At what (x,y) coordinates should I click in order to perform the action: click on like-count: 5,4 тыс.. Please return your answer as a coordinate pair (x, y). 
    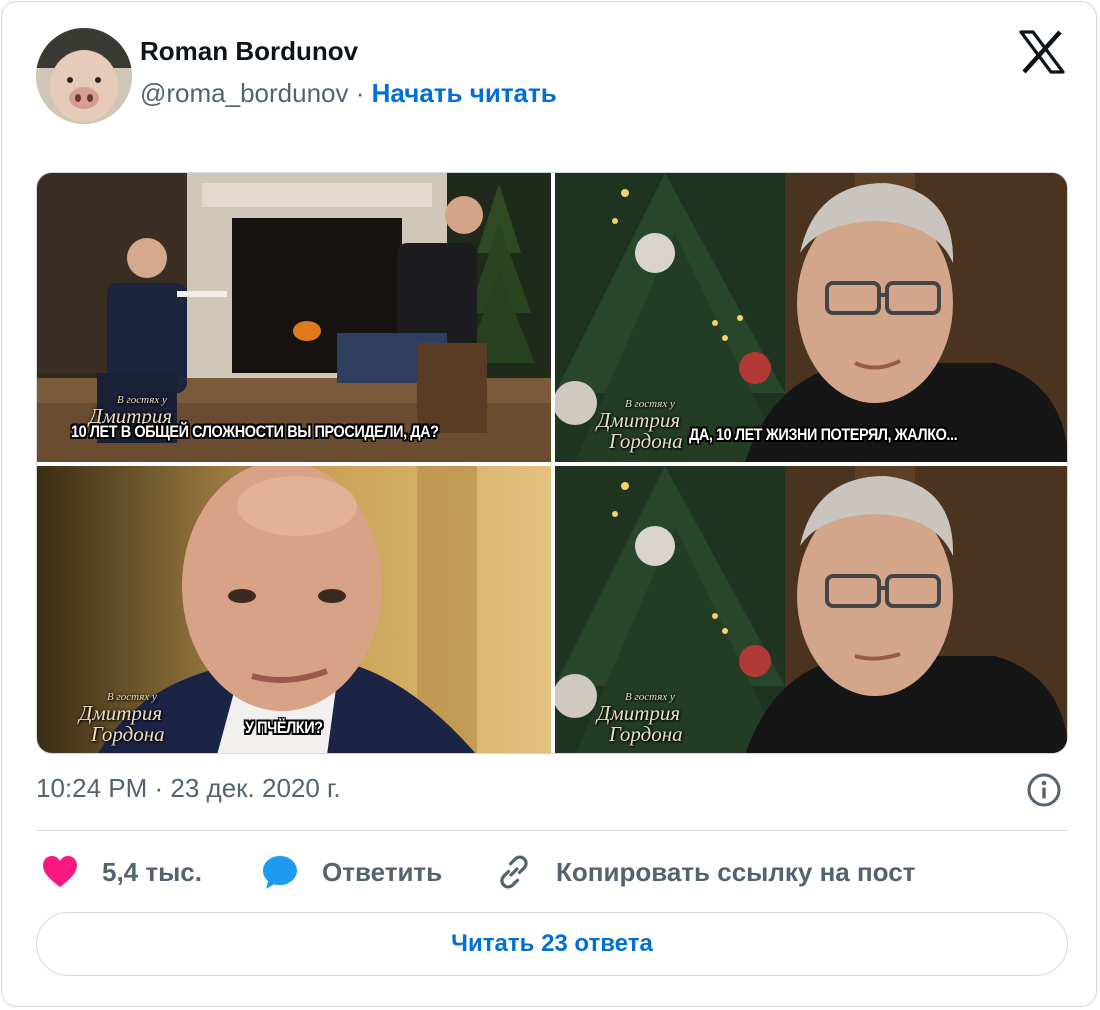
    Looking at the image, I should click on (152, 871).